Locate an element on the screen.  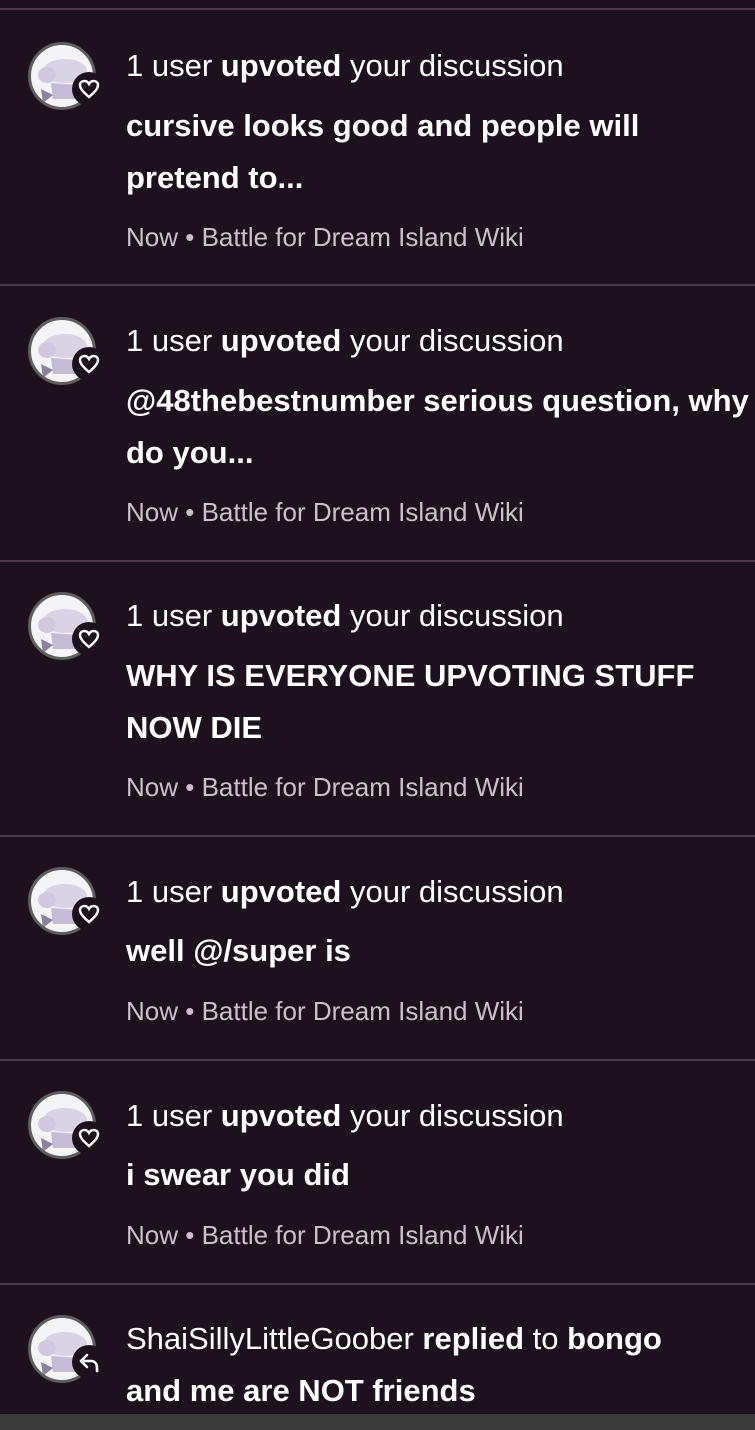
discussion-title-rest: and me are NOT friends is located at coordinates (438, 1389).